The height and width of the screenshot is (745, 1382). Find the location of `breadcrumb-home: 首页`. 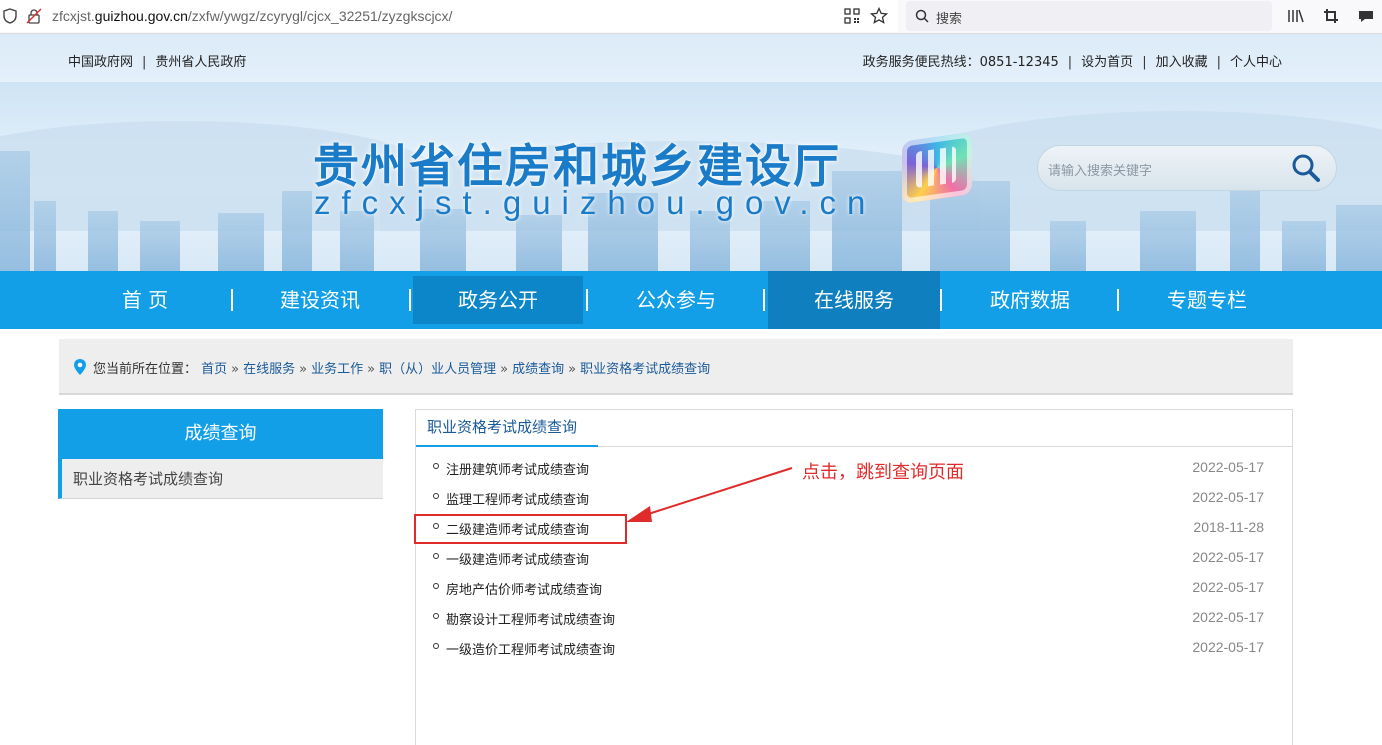

breadcrumb-home: 首页 is located at coordinates (214, 369).